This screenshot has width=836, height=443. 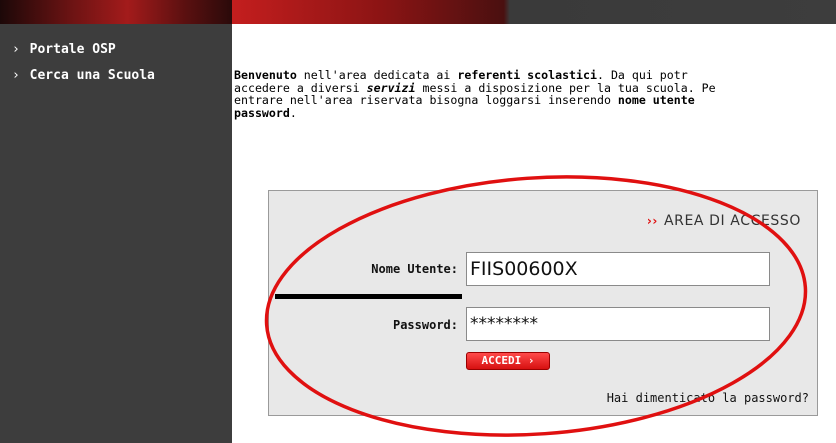 I want to click on login-title-text: AREA DI ACCESSO, so click(x=732, y=221).